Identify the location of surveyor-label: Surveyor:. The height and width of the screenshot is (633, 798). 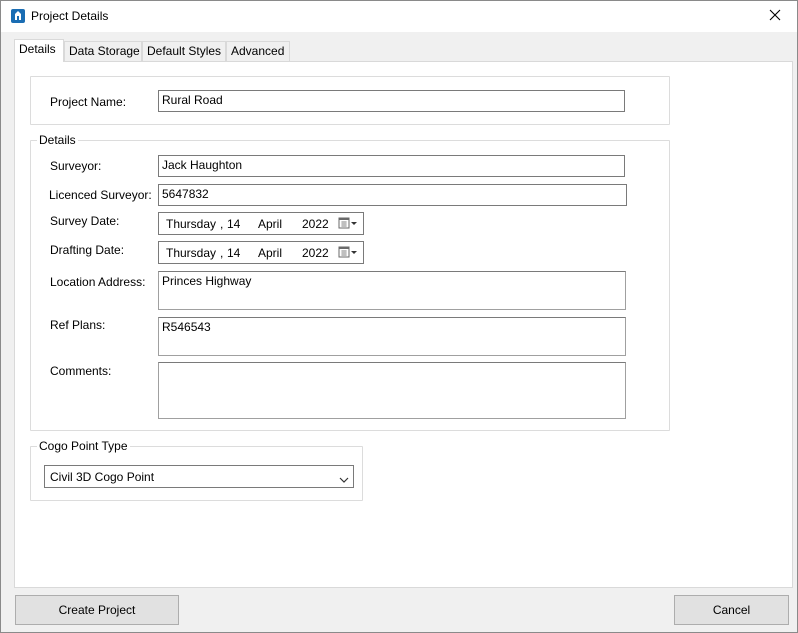
(76, 166).